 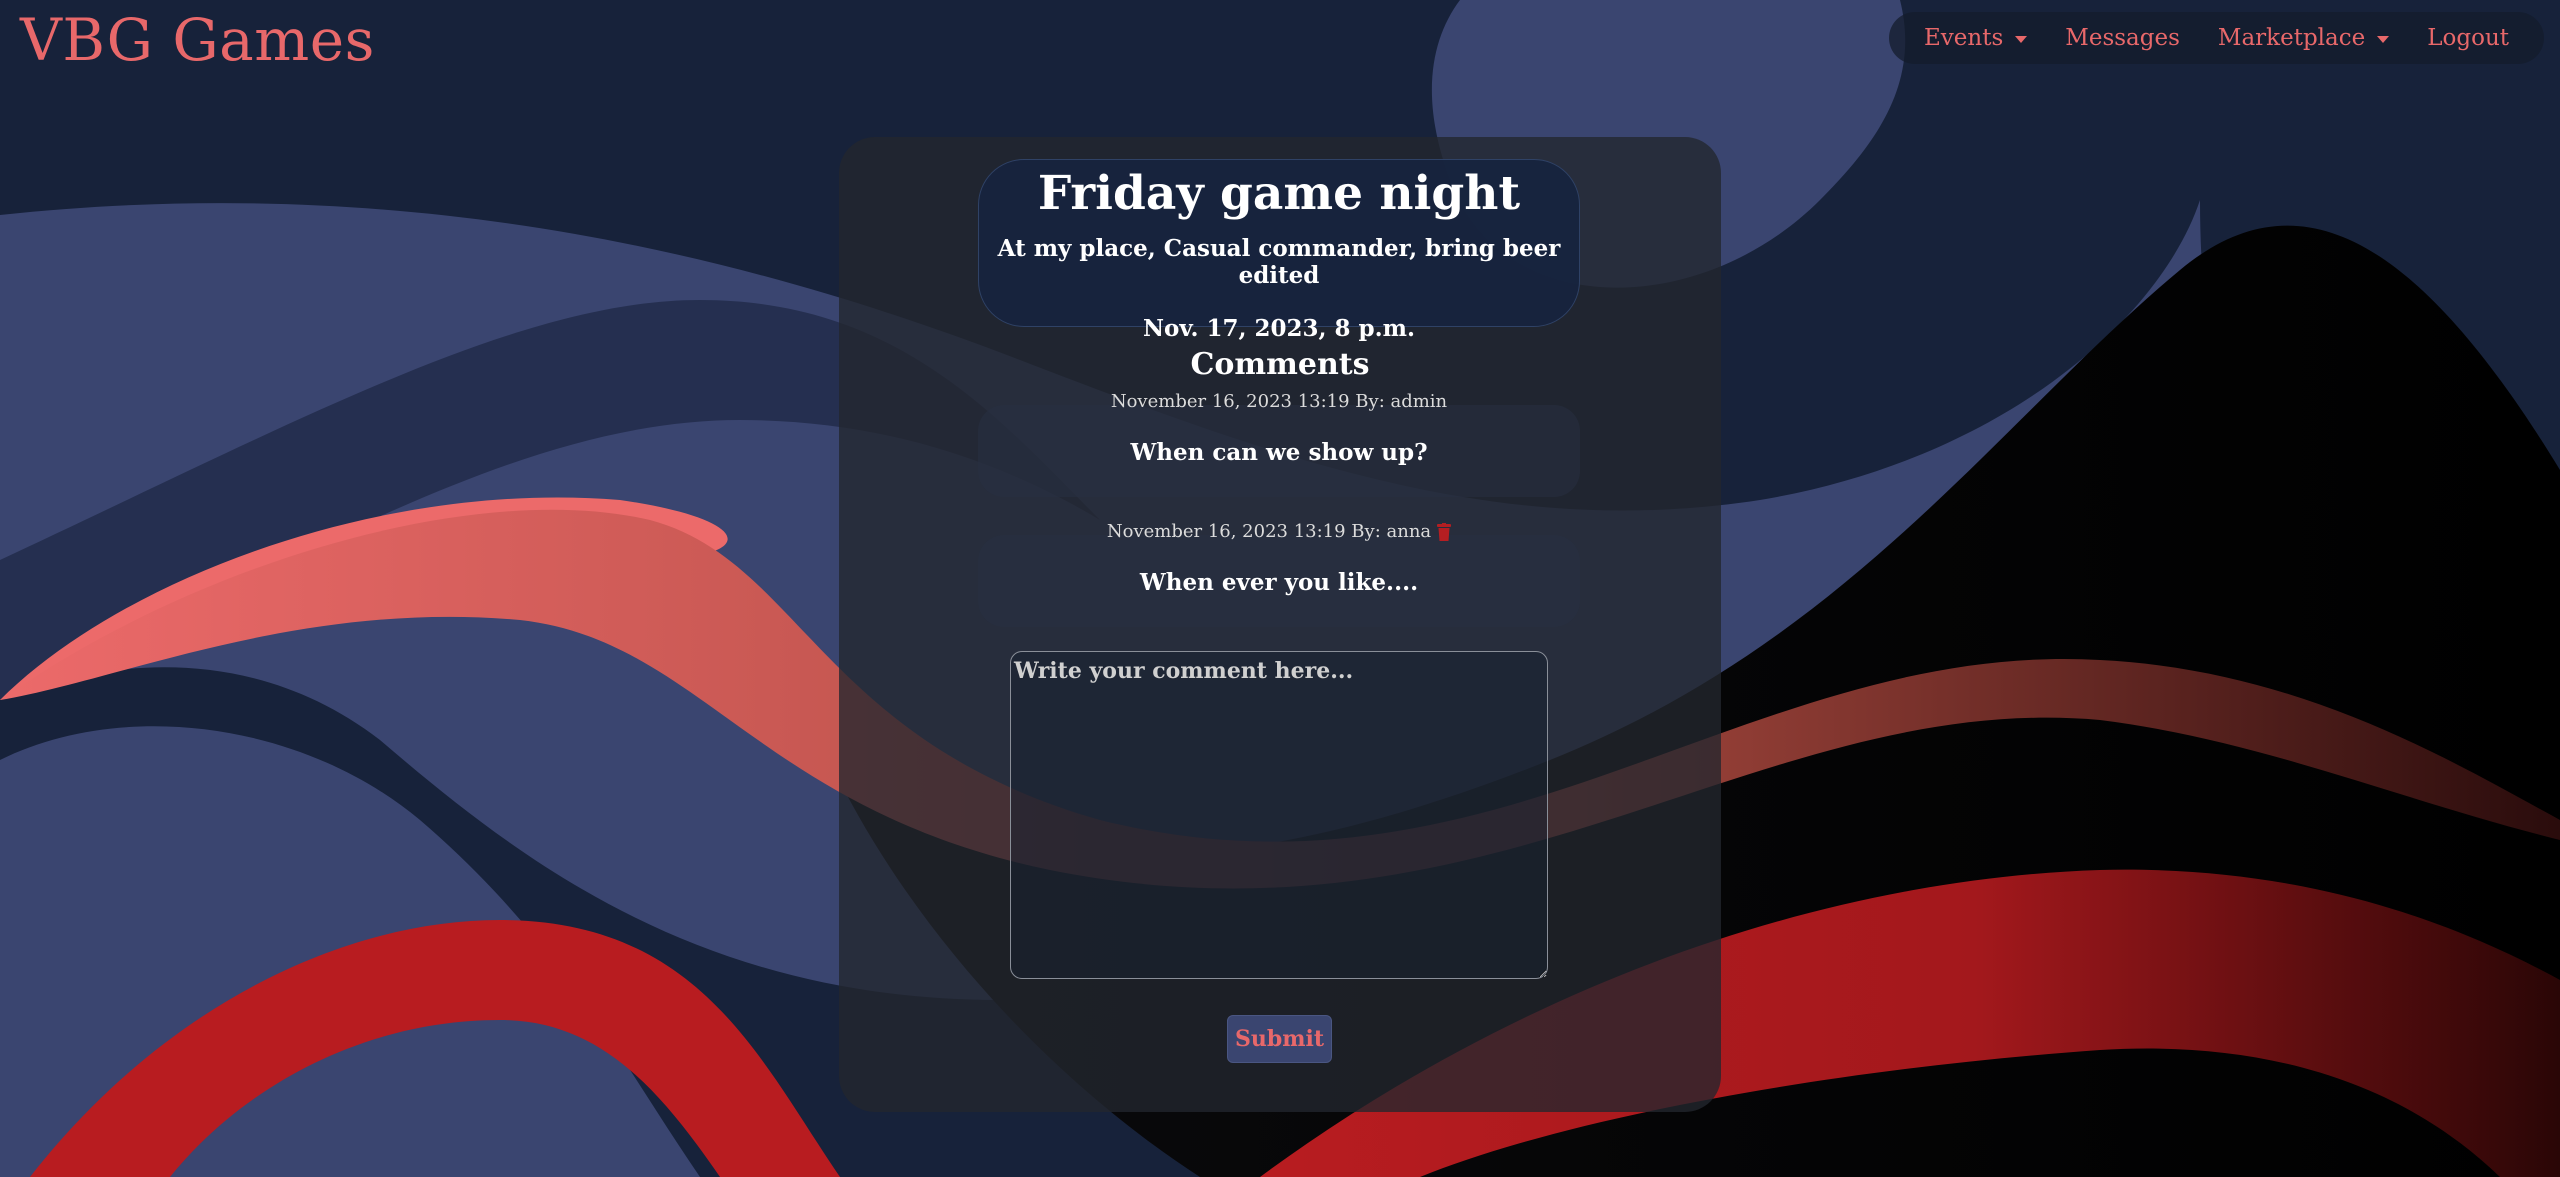 I want to click on event-date: Nov. 17, 2023, 8 p.m., so click(x=1279, y=328).